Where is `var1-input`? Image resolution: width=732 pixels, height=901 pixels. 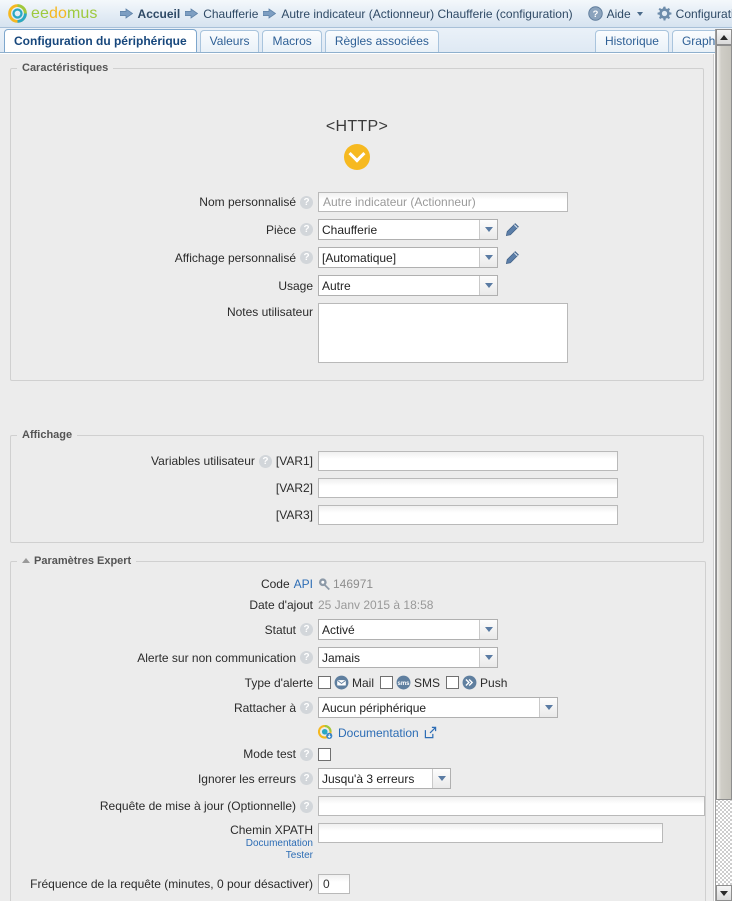 var1-input is located at coordinates (468, 461).